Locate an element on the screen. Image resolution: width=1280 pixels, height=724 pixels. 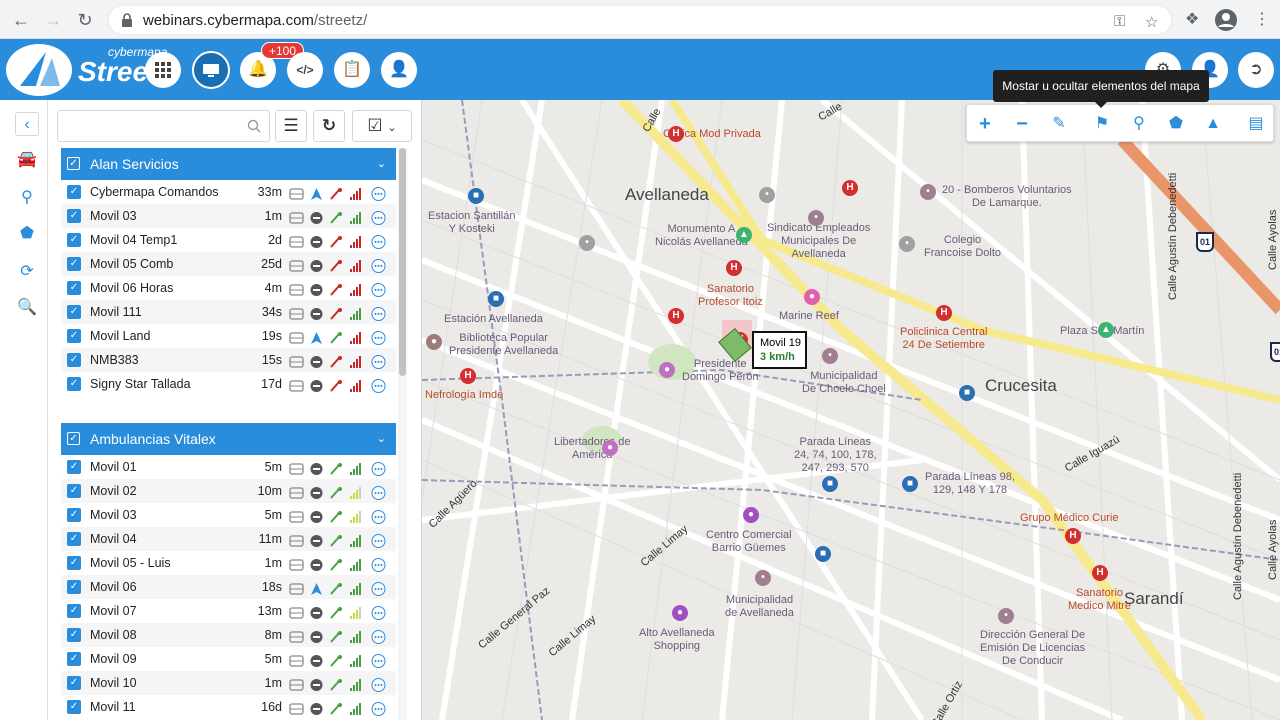
ruler-icon: ✎ is located at coordinates (1059, 124).